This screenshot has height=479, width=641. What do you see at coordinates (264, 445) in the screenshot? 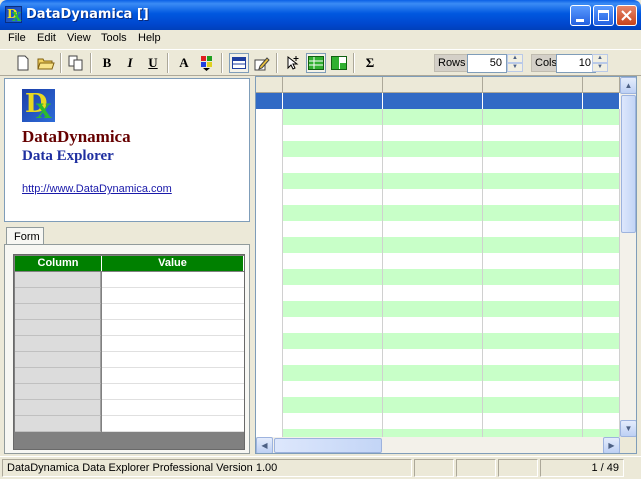
I see `scroll-left-icon: ◀` at bounding box center [264, 445].